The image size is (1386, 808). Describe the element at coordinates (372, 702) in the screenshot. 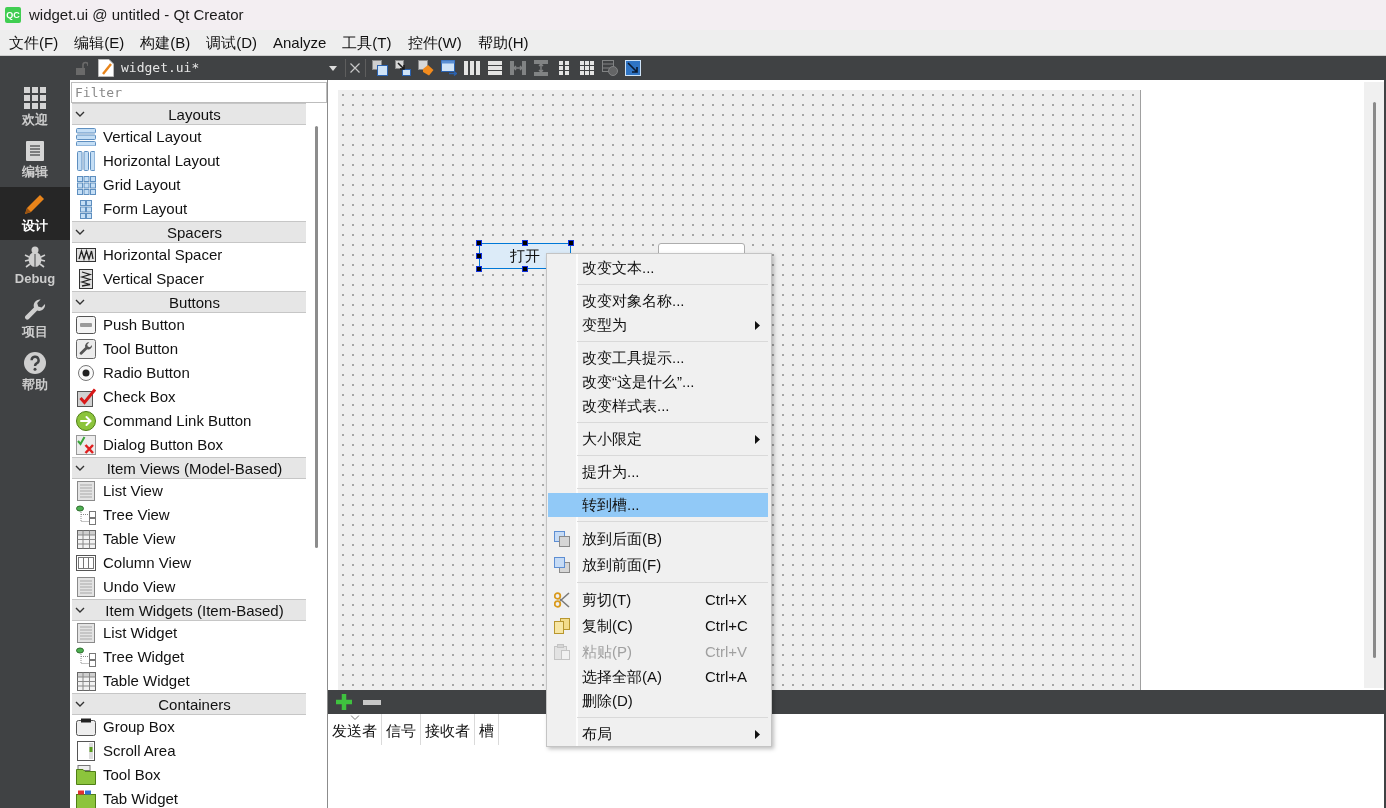

I see `minus-icon` at that location.